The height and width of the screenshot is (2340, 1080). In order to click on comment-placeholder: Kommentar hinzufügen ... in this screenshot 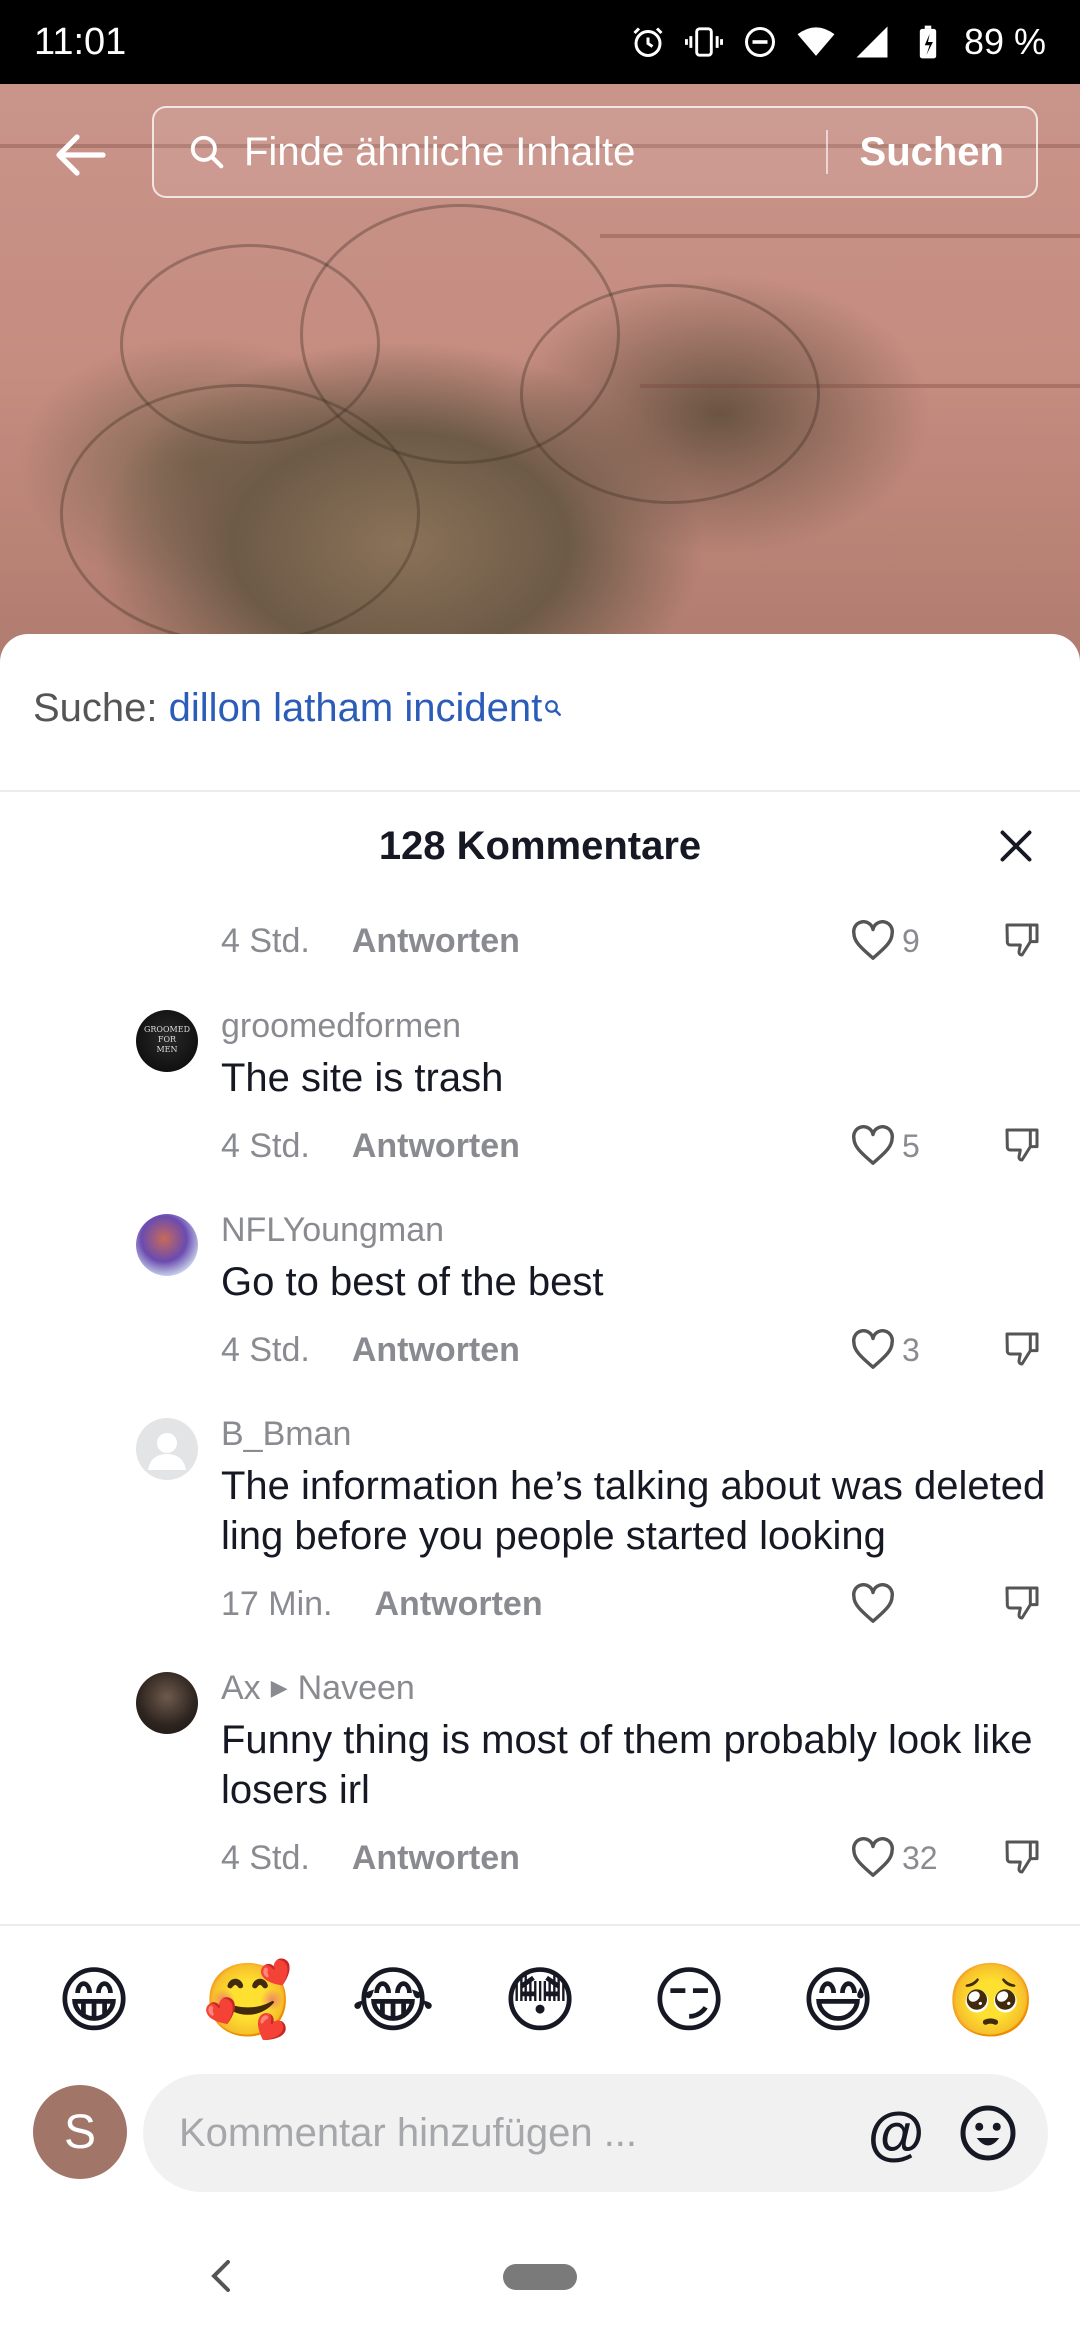, I will do `click(522, 2133)`.